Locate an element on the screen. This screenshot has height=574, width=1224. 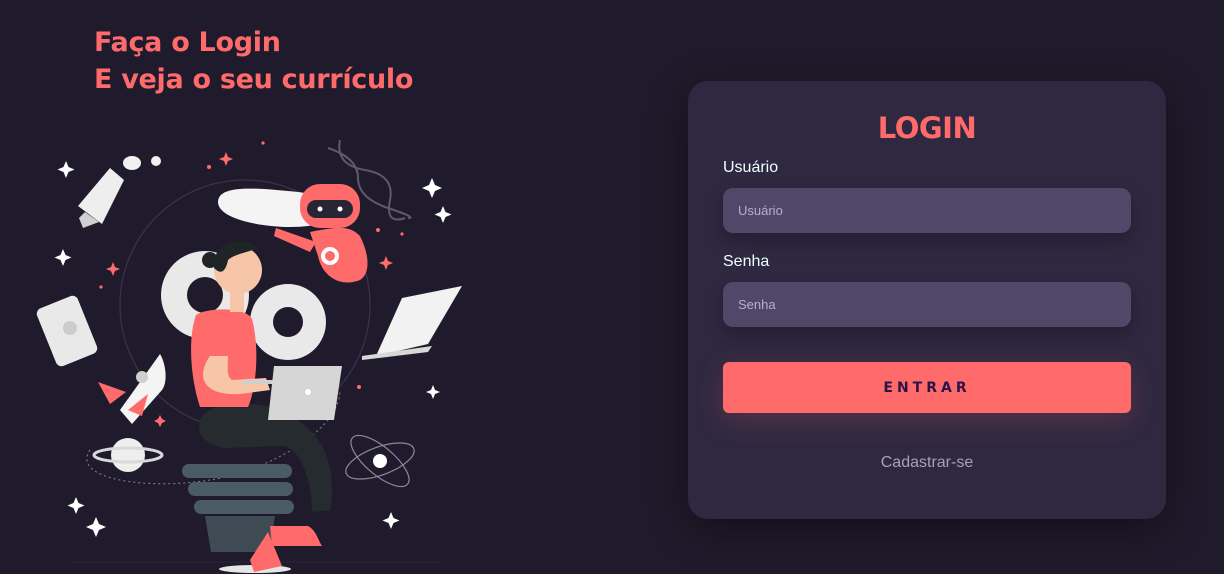
register-link: Cadastrar-se is located at coordinates (927, 463).